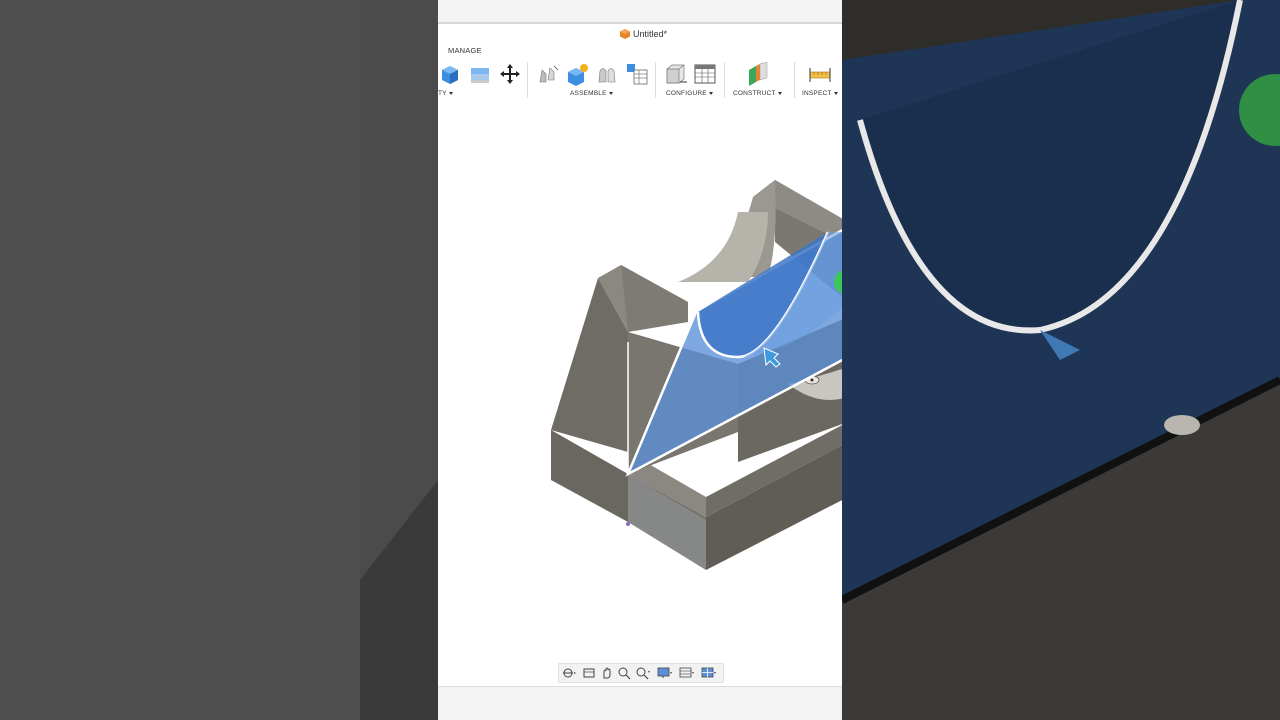  What do you see at coordinates (628, 524) in the screenshot?
I see `origin-point-icon` at bounding box center [628, 524].